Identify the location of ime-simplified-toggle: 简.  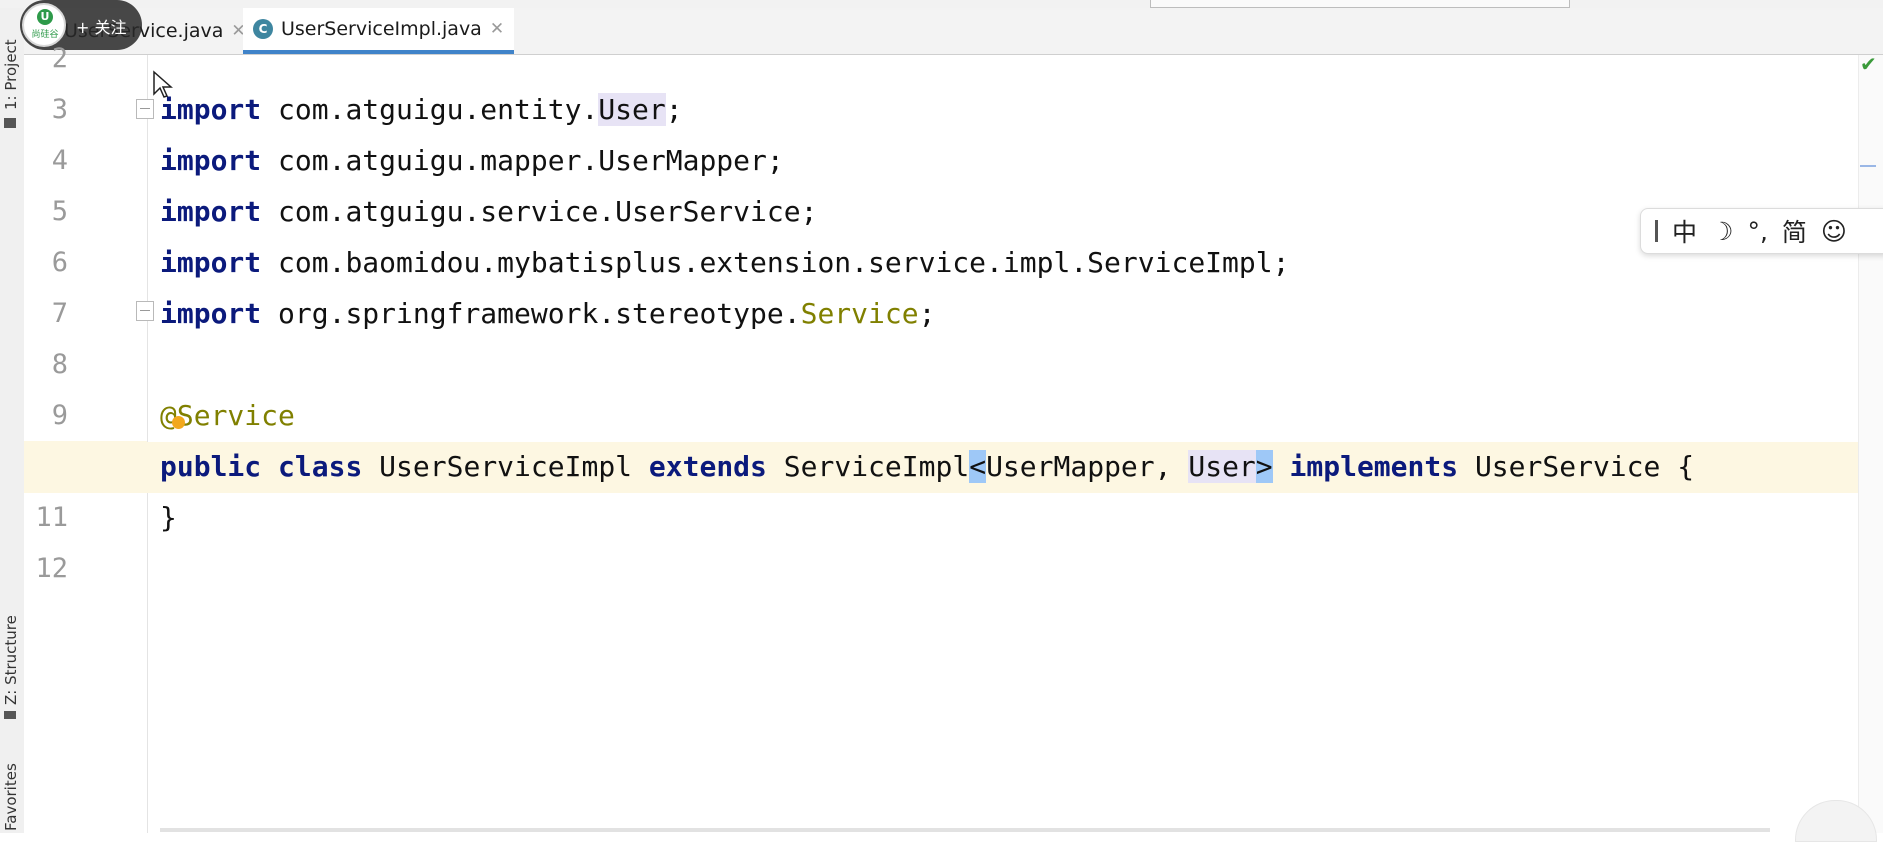
(1794, 231).